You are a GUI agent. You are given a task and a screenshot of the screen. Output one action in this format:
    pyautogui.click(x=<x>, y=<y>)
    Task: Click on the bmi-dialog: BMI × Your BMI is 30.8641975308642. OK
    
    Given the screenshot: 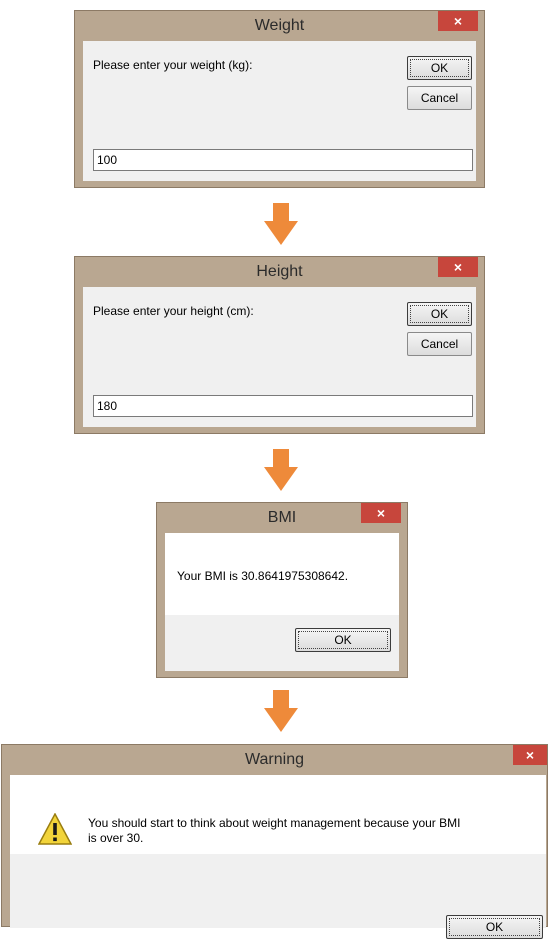 What is the action you would take?
    pyautogui.click(x=282, y=590)
    